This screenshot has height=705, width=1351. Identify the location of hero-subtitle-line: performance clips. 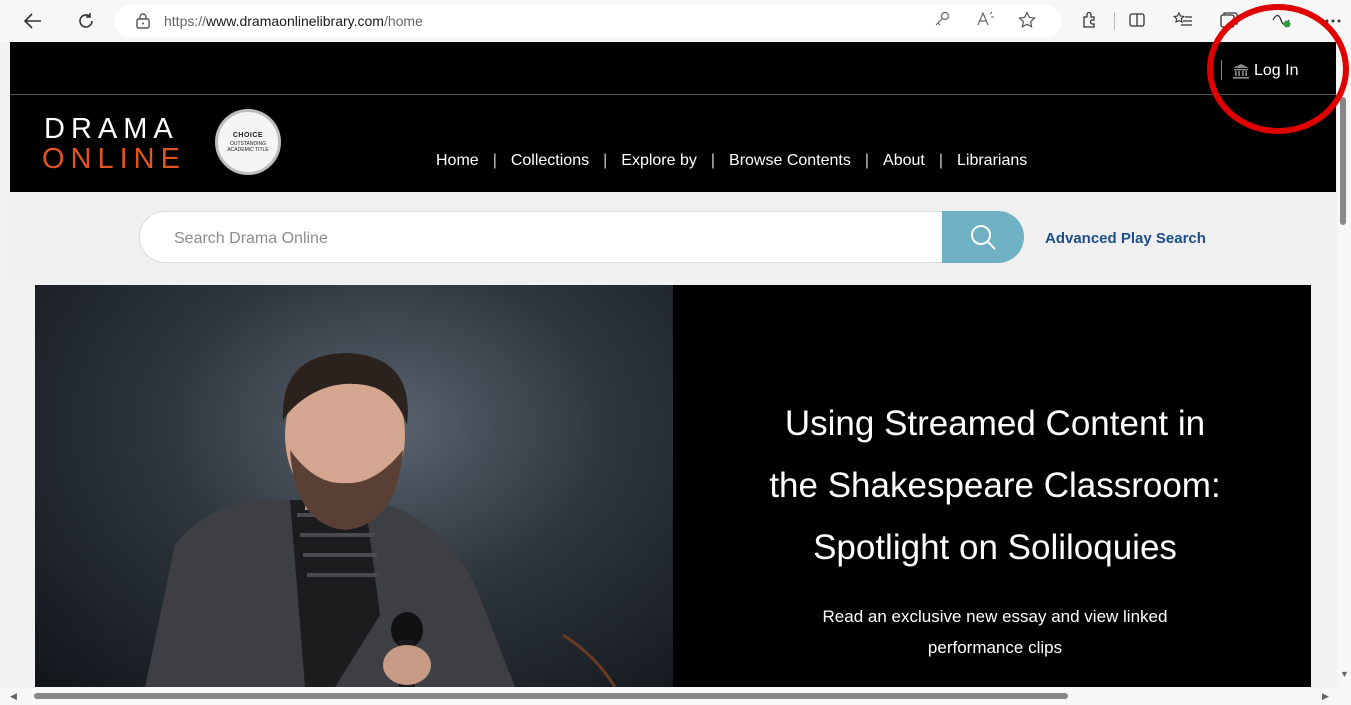
(995, 647).